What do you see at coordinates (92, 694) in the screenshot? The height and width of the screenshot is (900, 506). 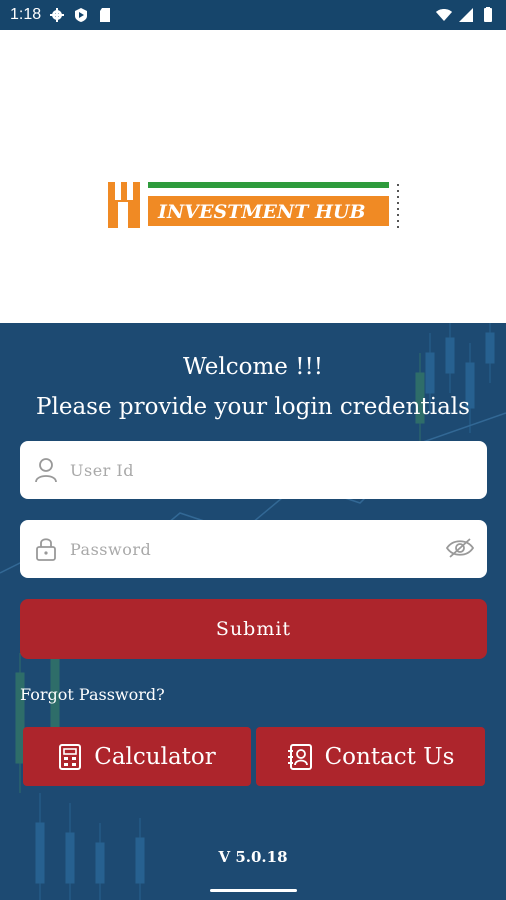 I see `forgot-password-link: Forgot Password?` at bounding box center [92, 694].